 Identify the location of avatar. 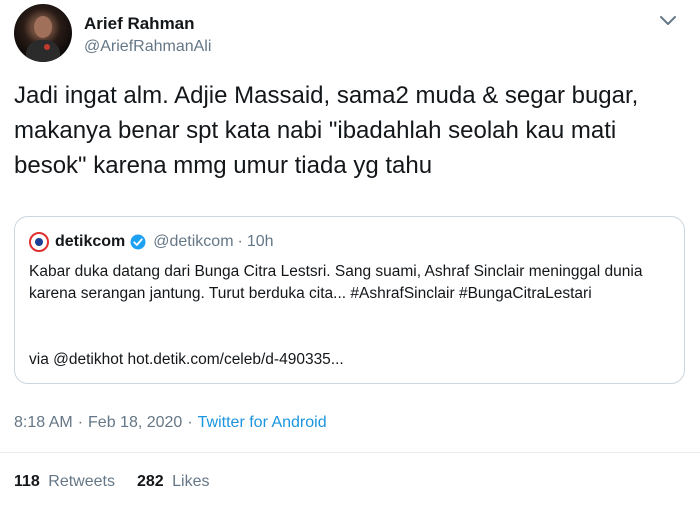
(43, 33).